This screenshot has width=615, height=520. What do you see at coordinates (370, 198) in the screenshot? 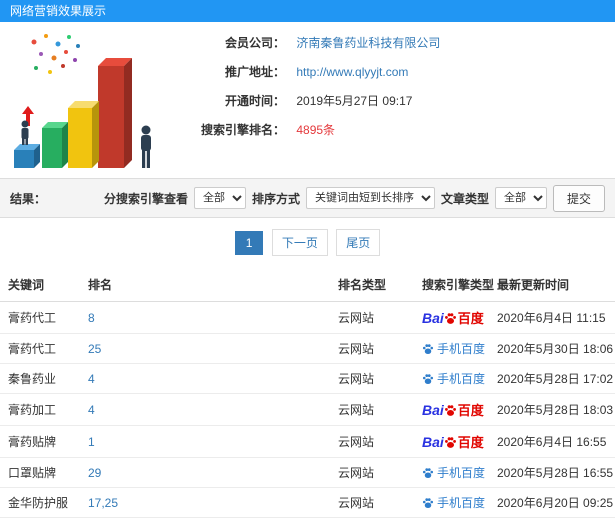
I see `sort-select: 关键词由短到长排序` at bounding box center [370, 198].